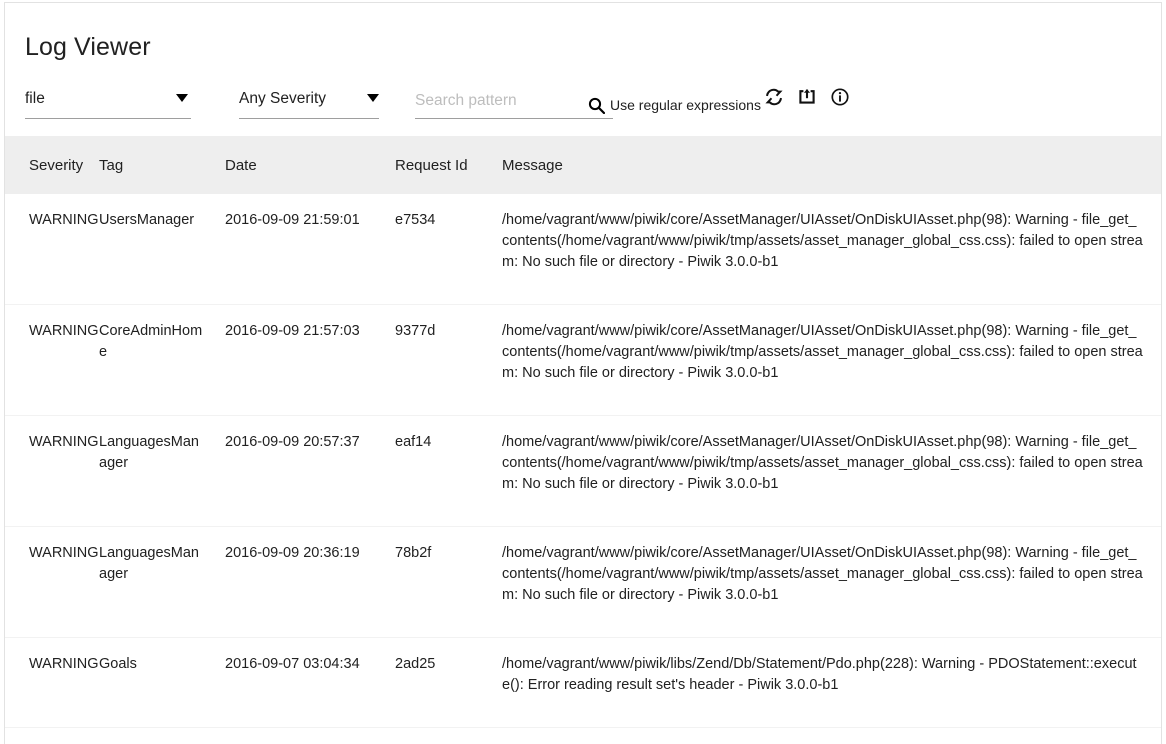  What do you see at coordinates (35, 98) in the screenshot?
I see `file-select-value: file` at bounding box center [35, 98].